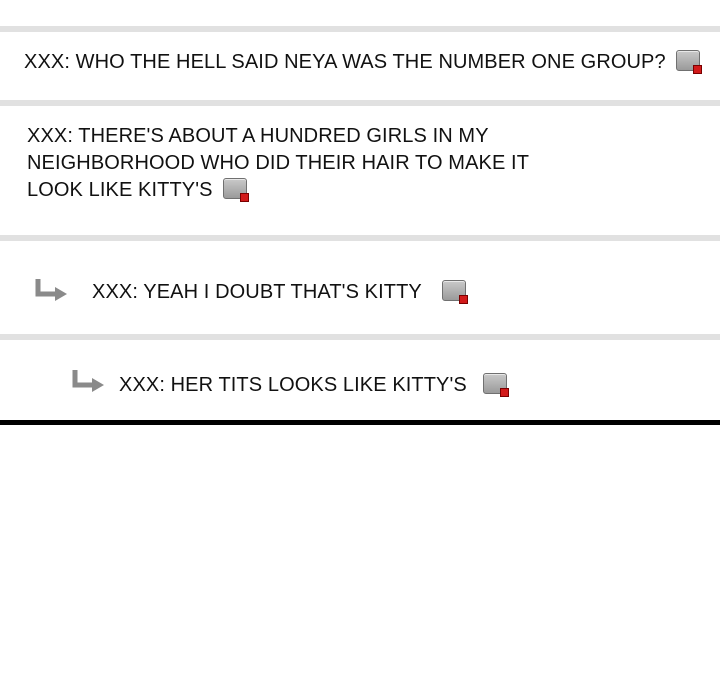  I want to click on comments-end-line, so click(360, 422).